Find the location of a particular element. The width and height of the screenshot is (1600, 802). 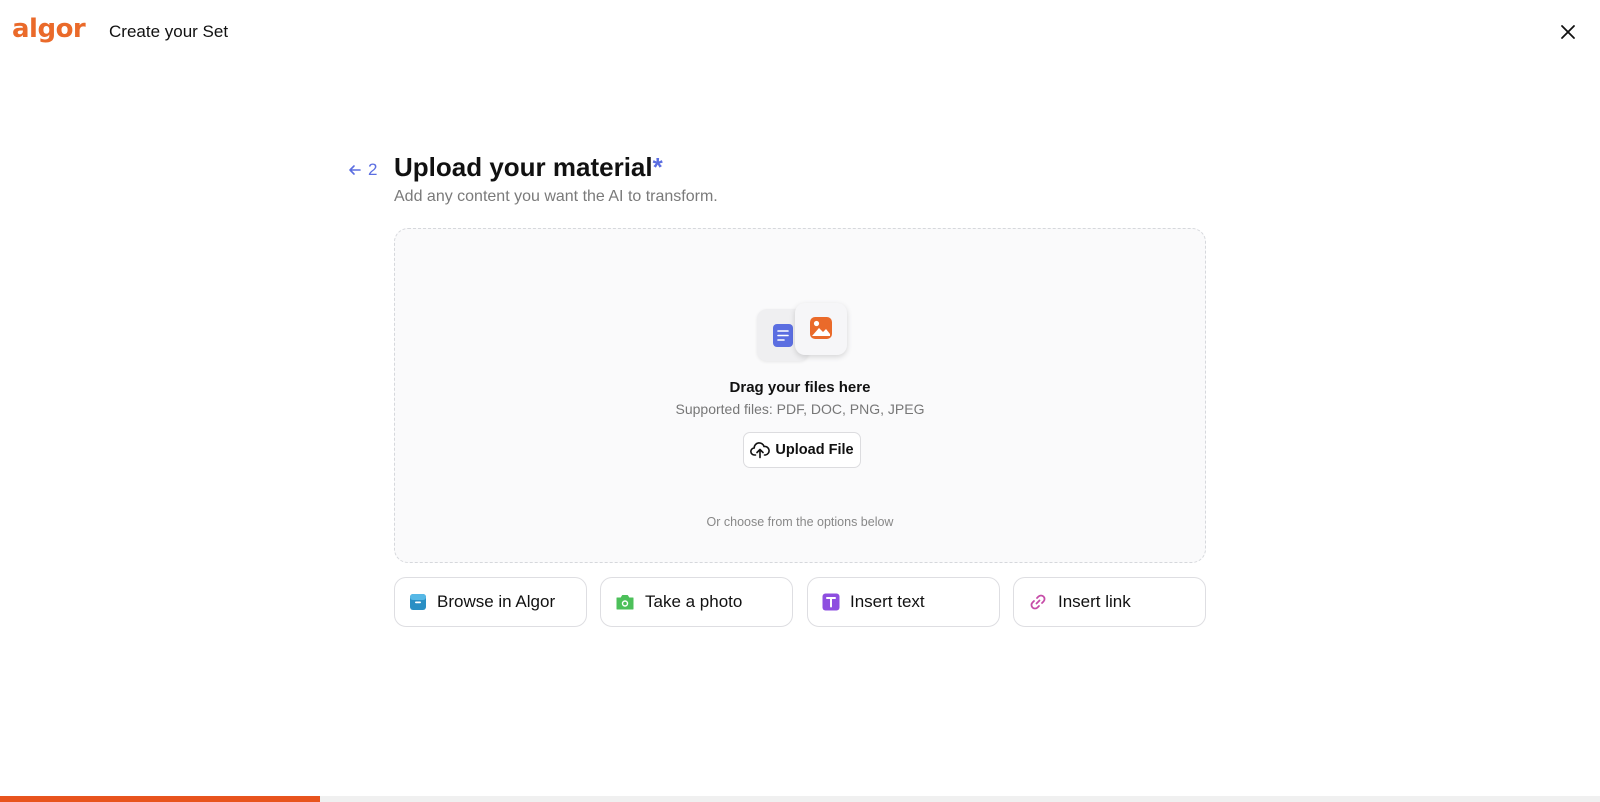

upload-file-label: Upload File is located at coordinates (814, 450).